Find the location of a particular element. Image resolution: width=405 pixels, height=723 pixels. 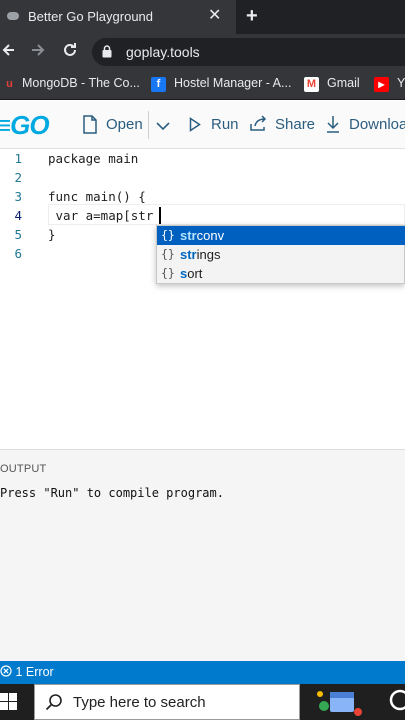

download-button: Download is located at coordinates (377, 124).